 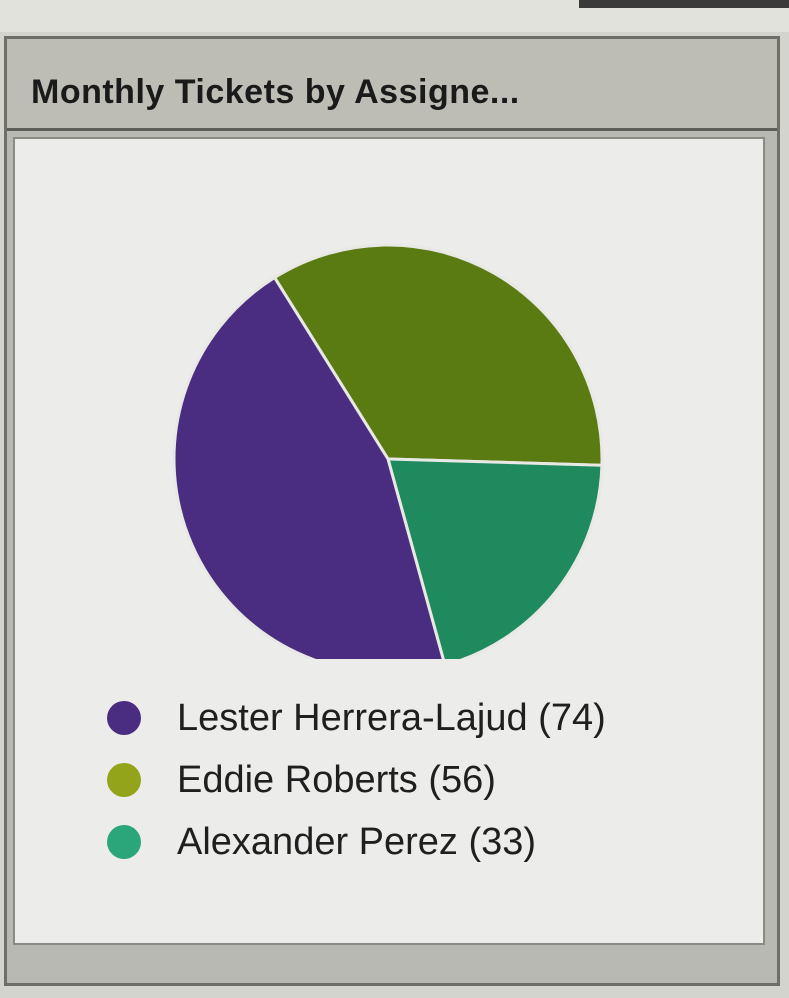 I want to click on legend-label: Eddie Roberts (56), so click(x=336, y=779).